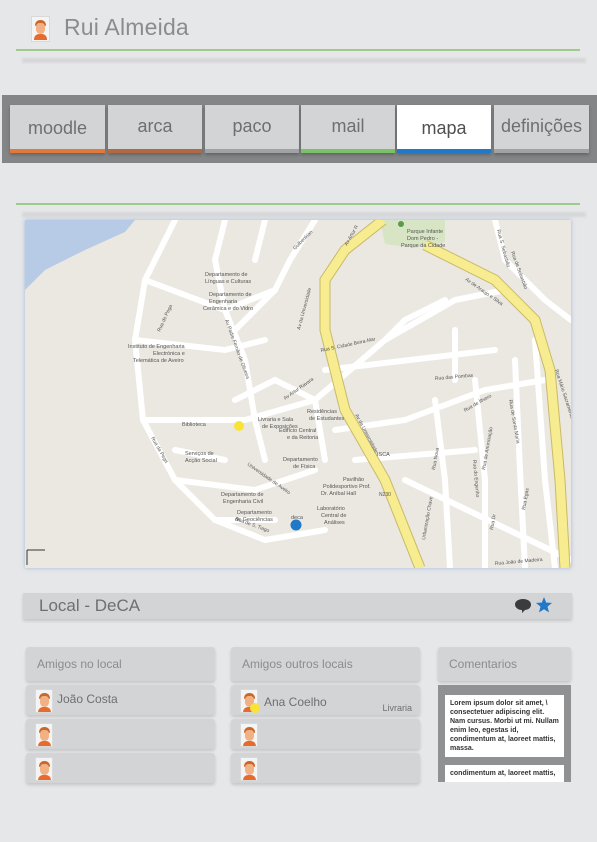 Image resolution: width=597 pixels, height=842 pixels. Describe the element at coordinates (223, 302) in the screenshot. I see `svg-text: Engenharia` at that location.